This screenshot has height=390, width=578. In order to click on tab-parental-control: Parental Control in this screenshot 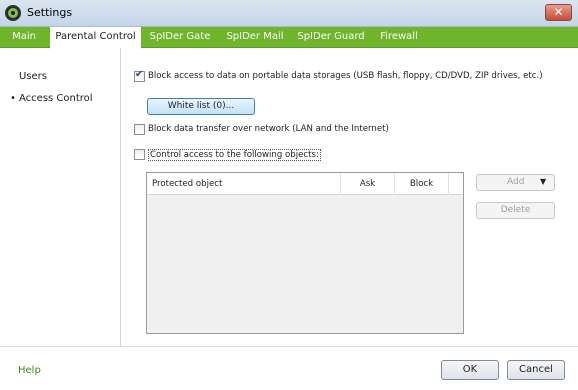, I will do `click(95, 38)`.